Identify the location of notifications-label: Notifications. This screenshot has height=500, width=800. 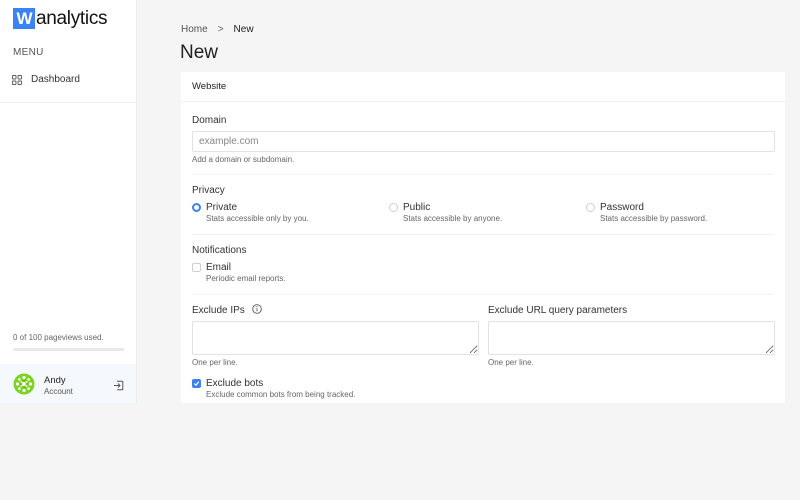
(219, 250).